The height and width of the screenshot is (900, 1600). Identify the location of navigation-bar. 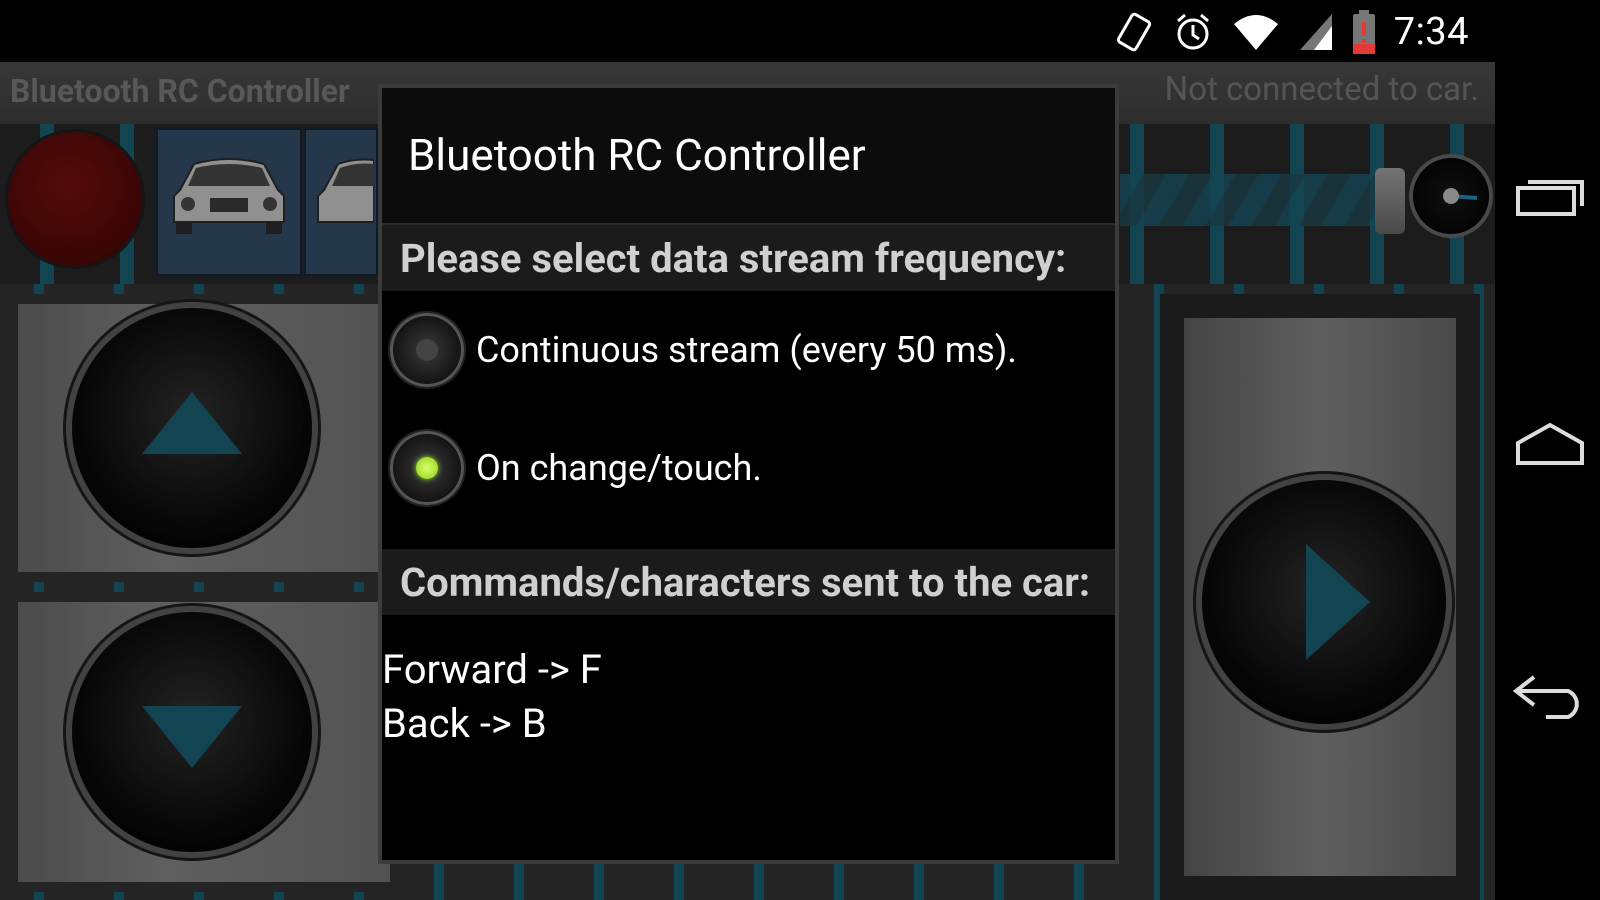
(1547, 450).